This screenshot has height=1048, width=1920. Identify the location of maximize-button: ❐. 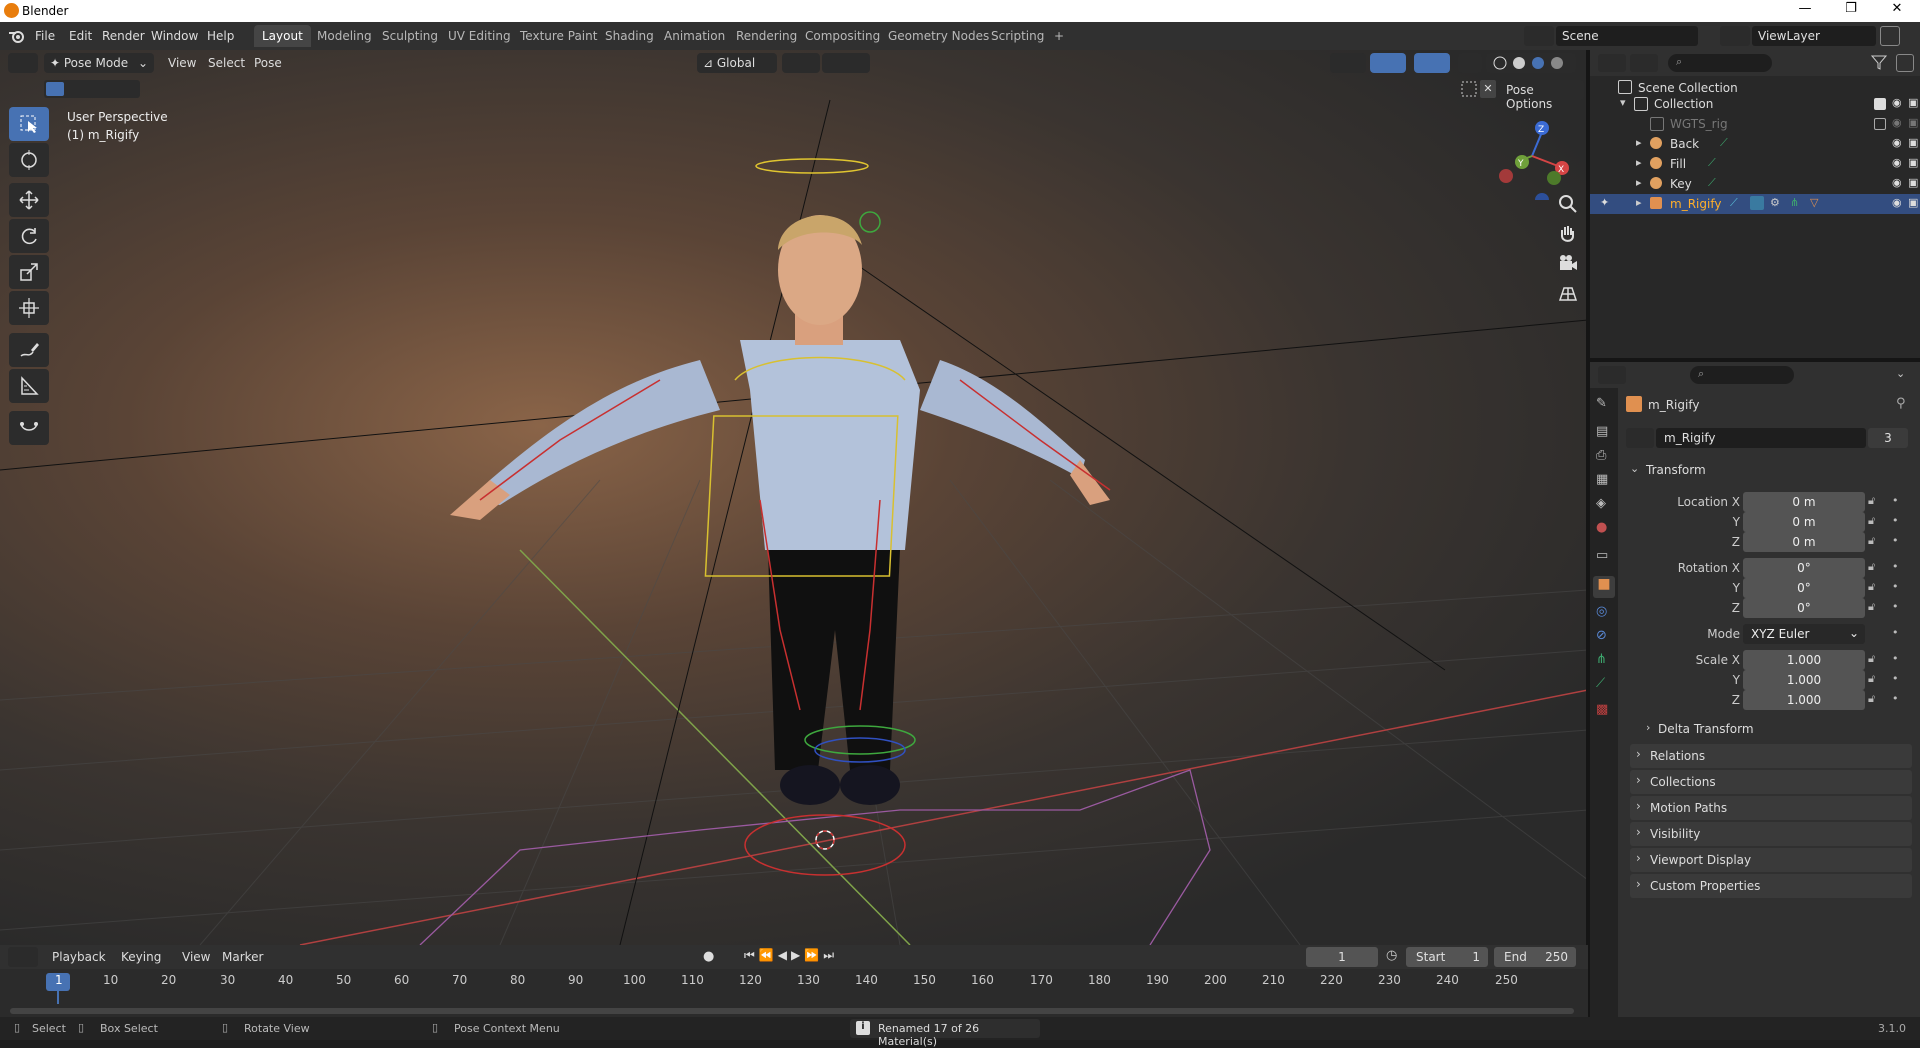
(1851, 11).